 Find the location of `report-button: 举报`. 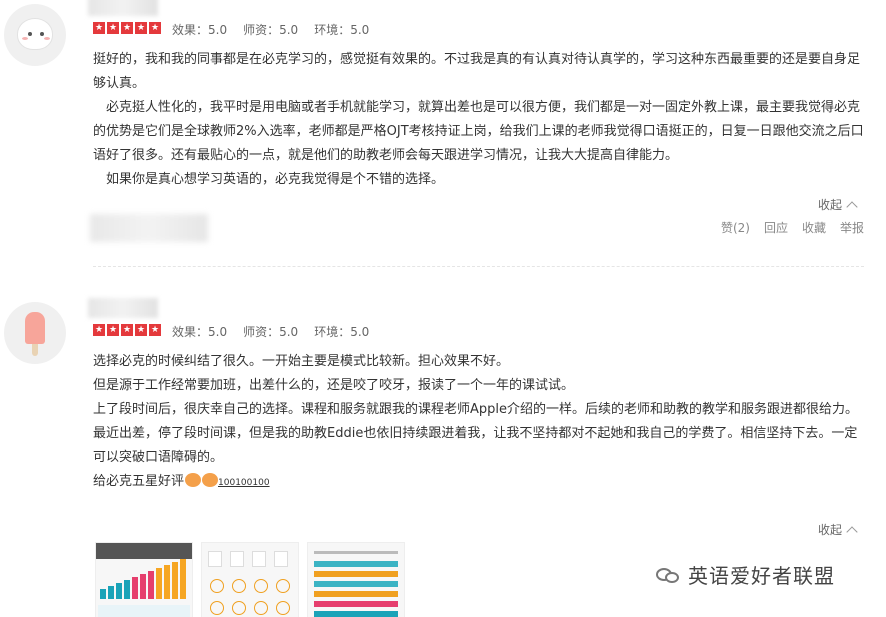

report-button: 举报 is located at coordinates (852, 227).